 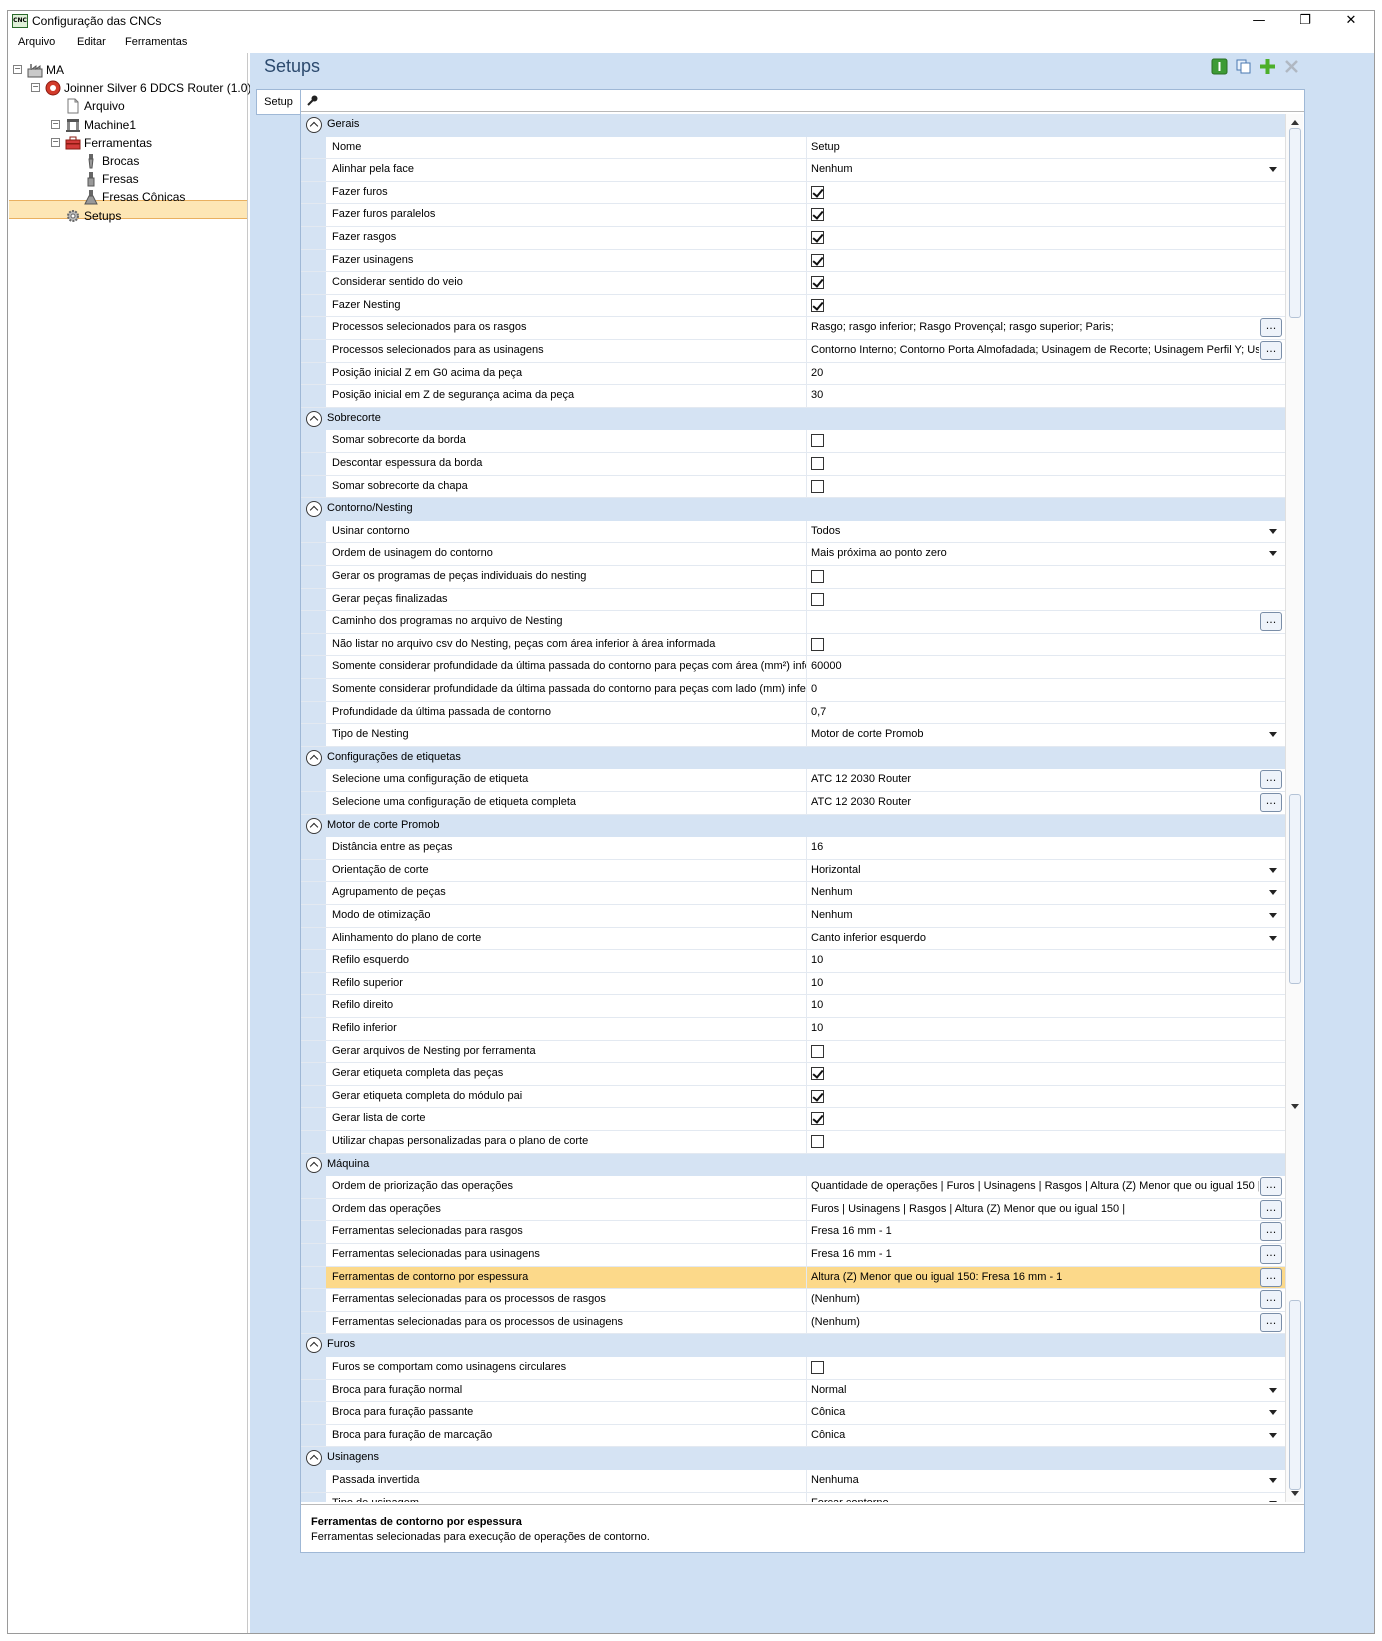 What do you see at coordinates (1035, 1480) in the screenshot?
I see `property-value: Nenhuma` at bounding box center [1035, 1480].